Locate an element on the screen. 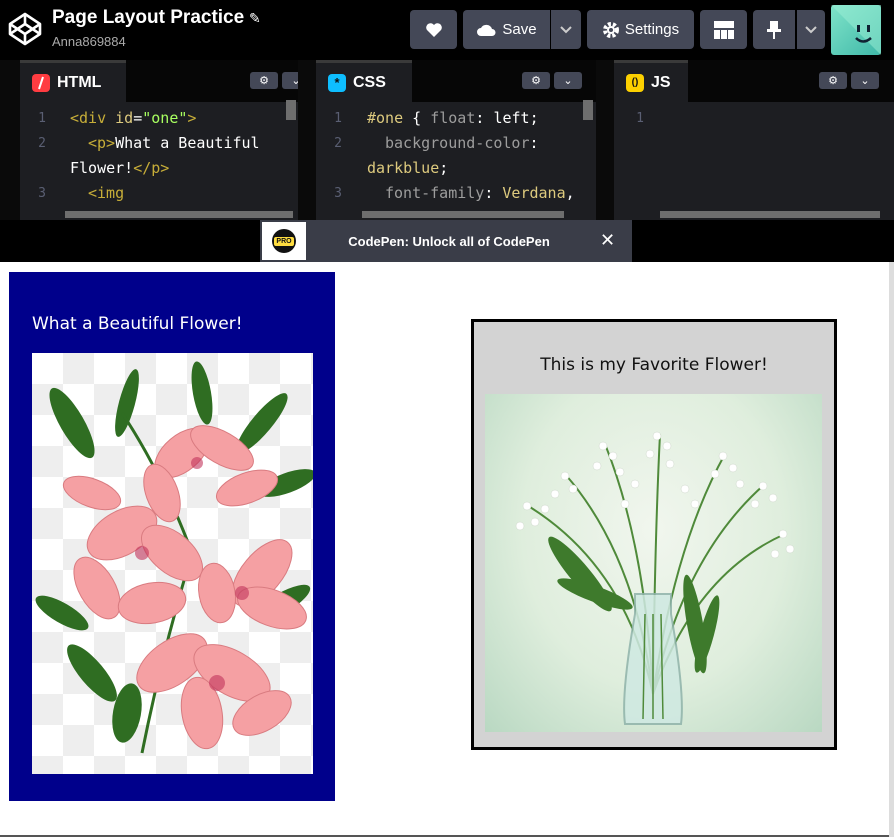 The width and height of the screenshot is (894, 837). avatar is located at coordinates (856, 30).